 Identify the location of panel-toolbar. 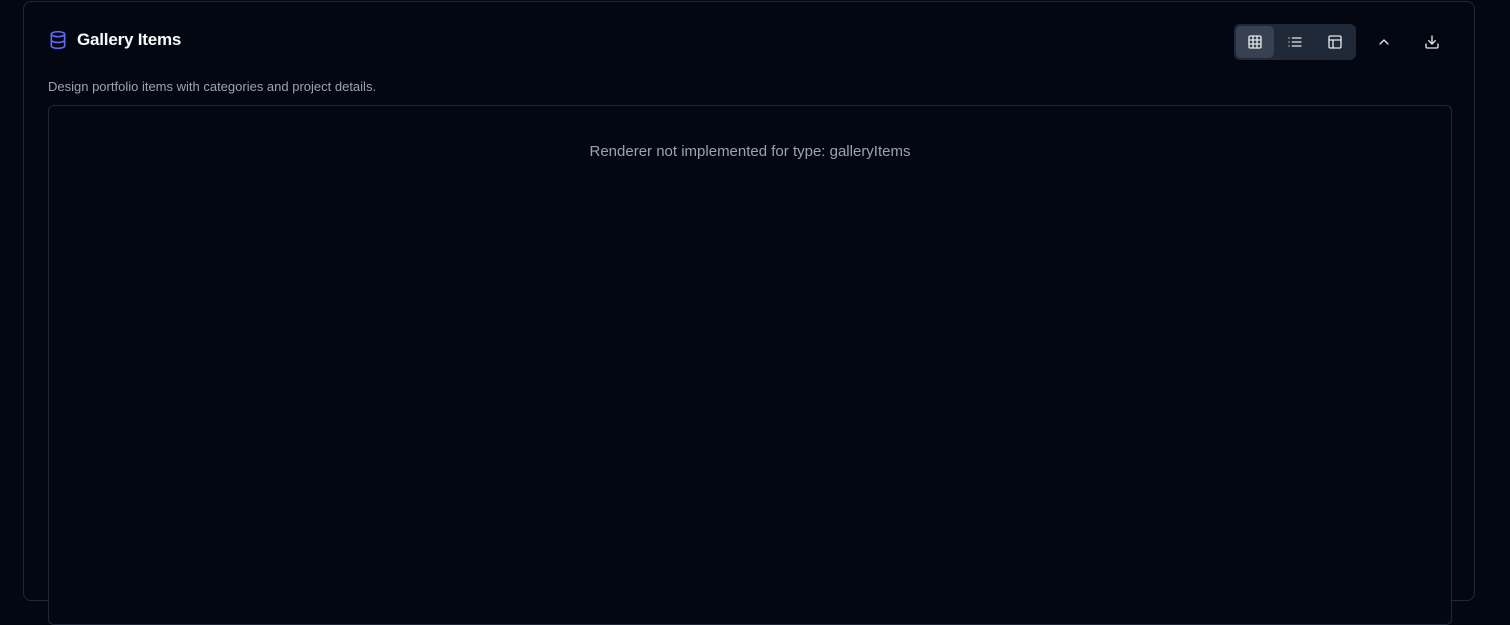
(1343, 42).